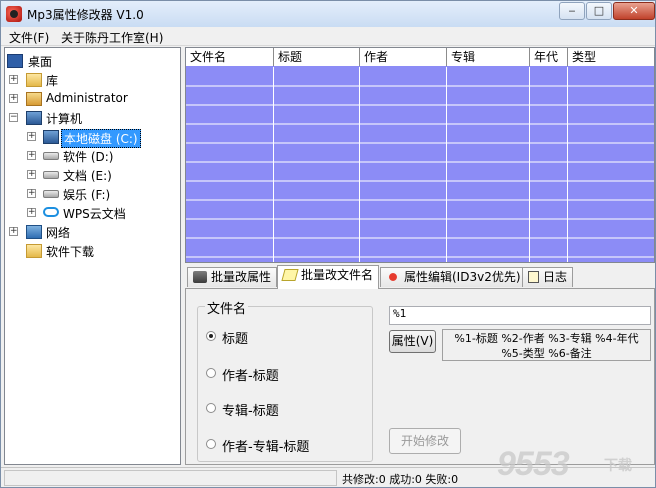  What do you see at coordinates (94, 214) in the screenshot?
I see `tree-label: WPS云文档` at bounding box center [94, 214].